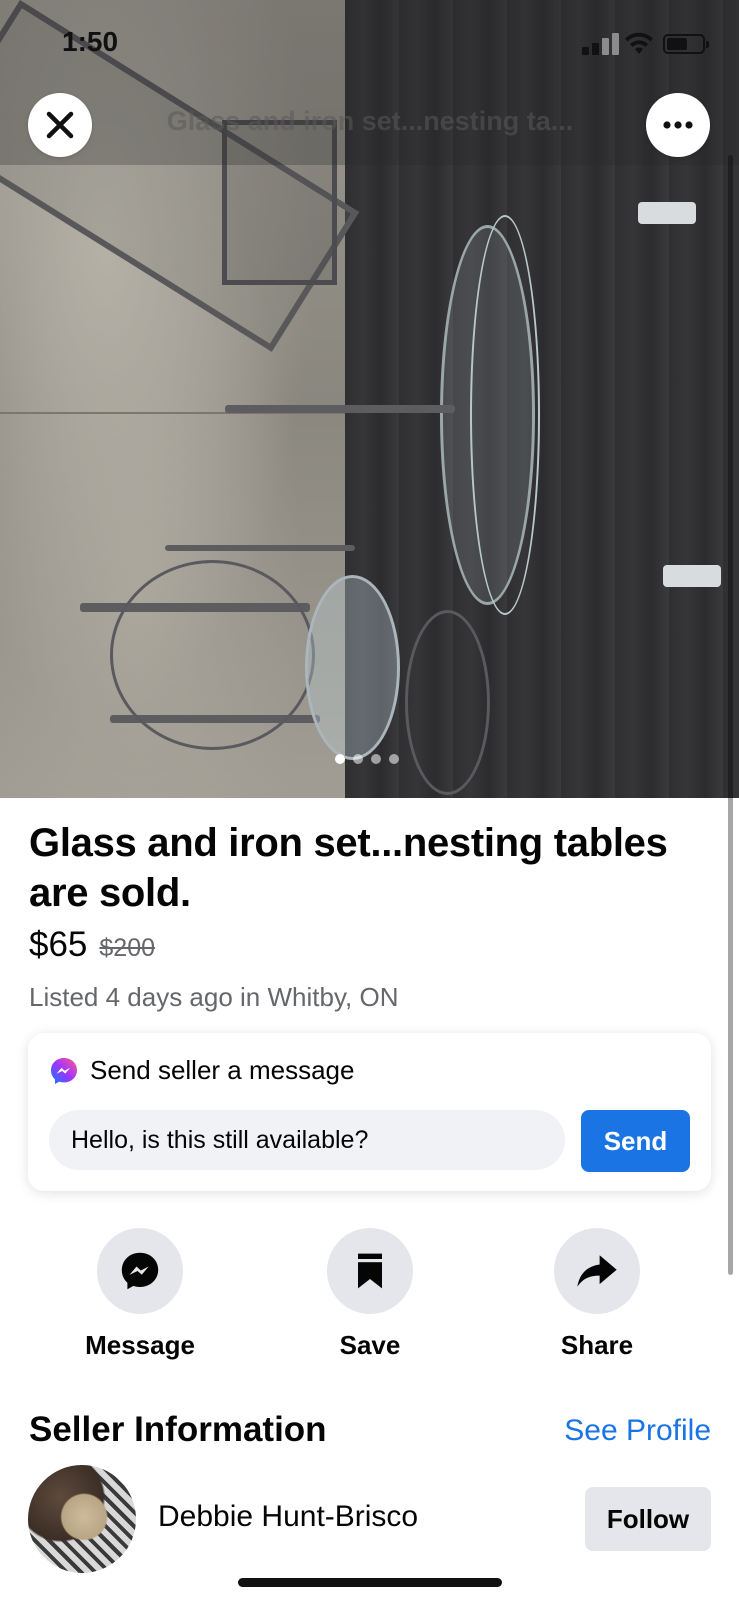 This screenshot has height=1600, width=739. I want to click on message-card-header: Send seller a message, so click(201, 1070).